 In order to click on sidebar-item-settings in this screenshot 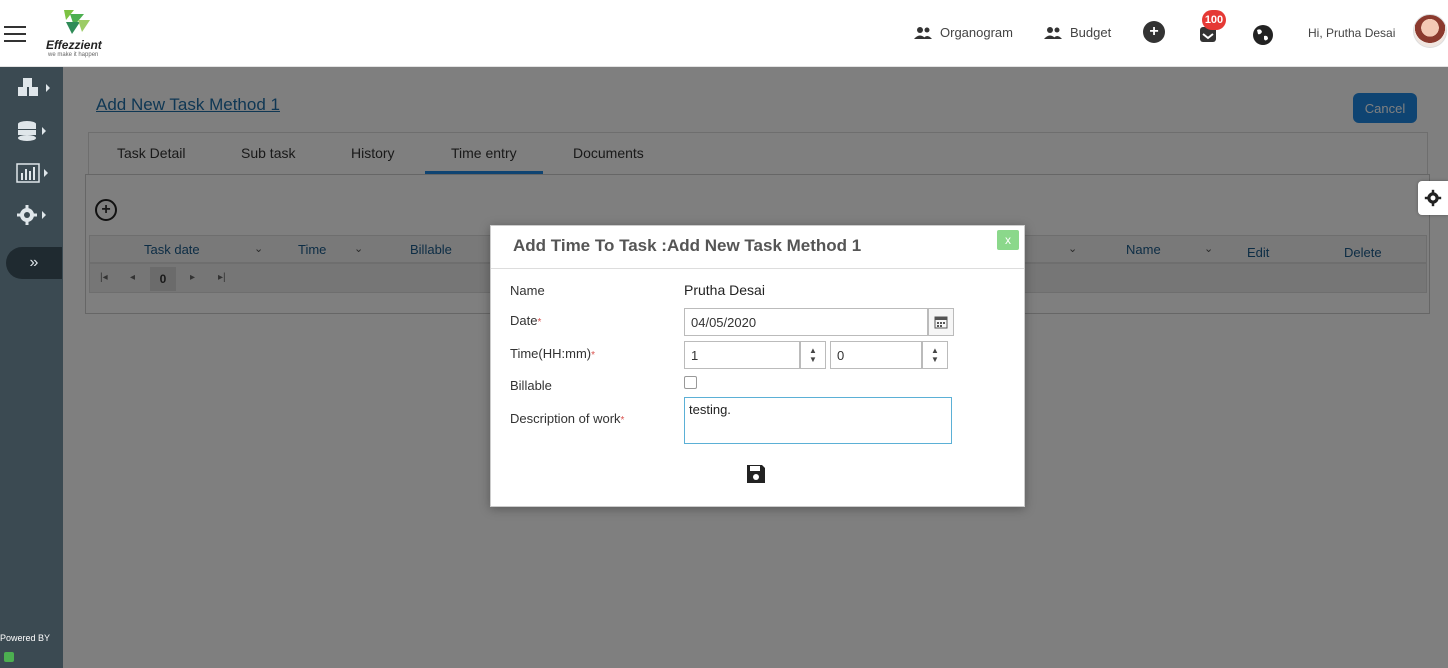, I will do `click(33, 215)`.